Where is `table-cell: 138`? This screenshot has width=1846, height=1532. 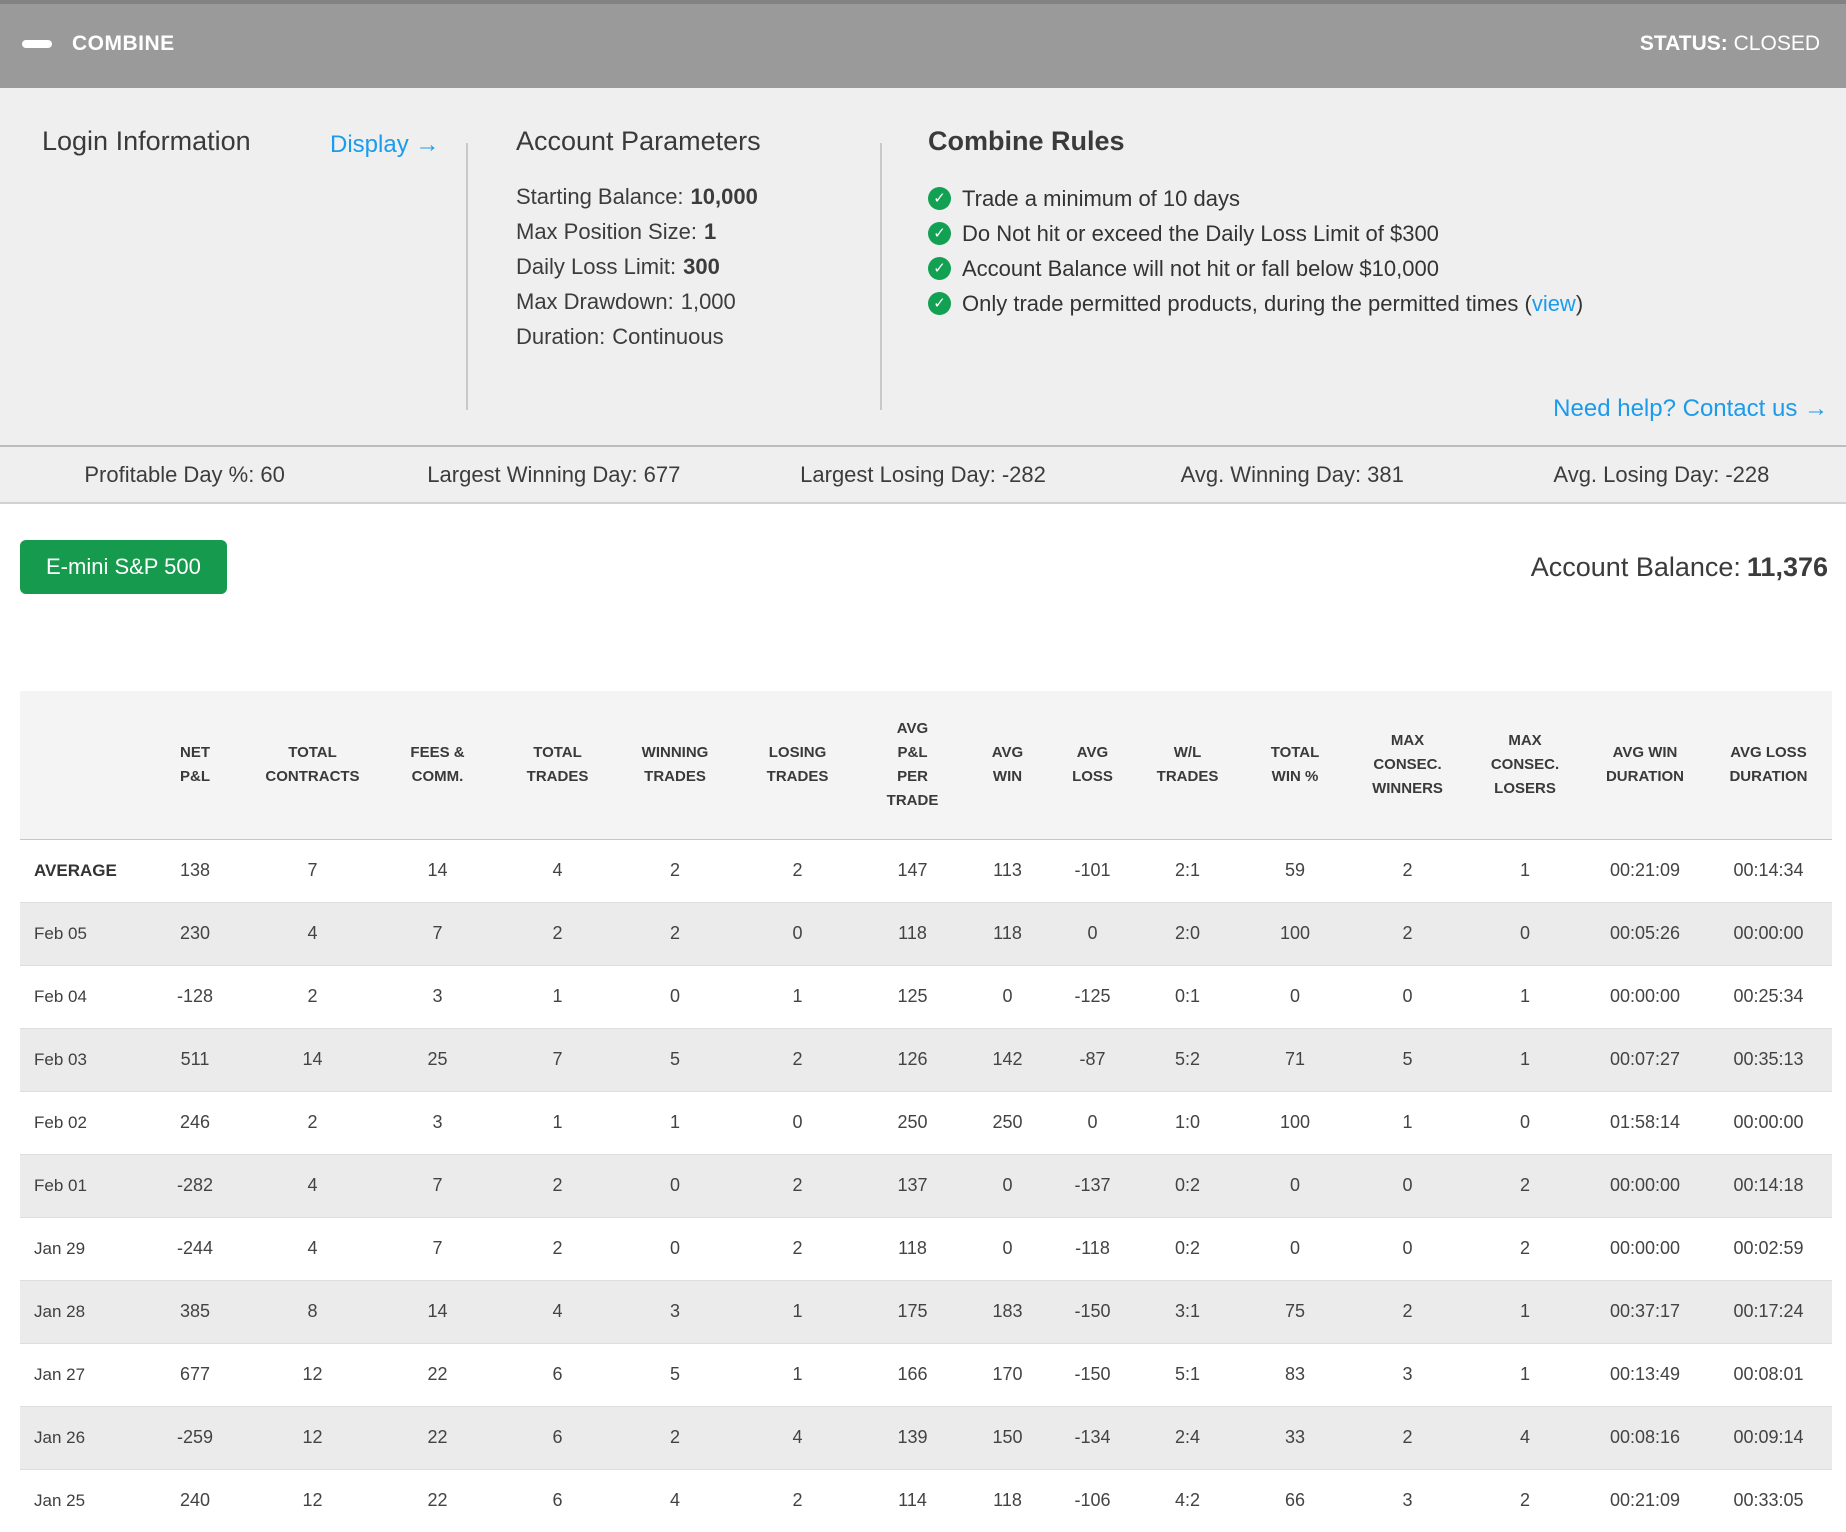
table-cell: 138 is located at coordinates (195, 870).